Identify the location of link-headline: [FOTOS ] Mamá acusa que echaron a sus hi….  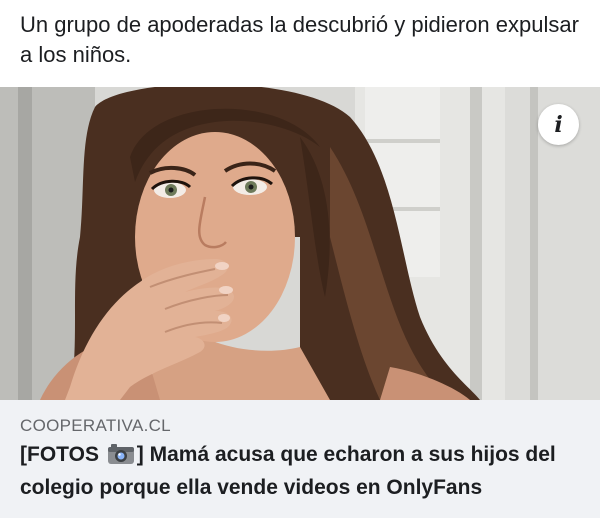
(302, 471).